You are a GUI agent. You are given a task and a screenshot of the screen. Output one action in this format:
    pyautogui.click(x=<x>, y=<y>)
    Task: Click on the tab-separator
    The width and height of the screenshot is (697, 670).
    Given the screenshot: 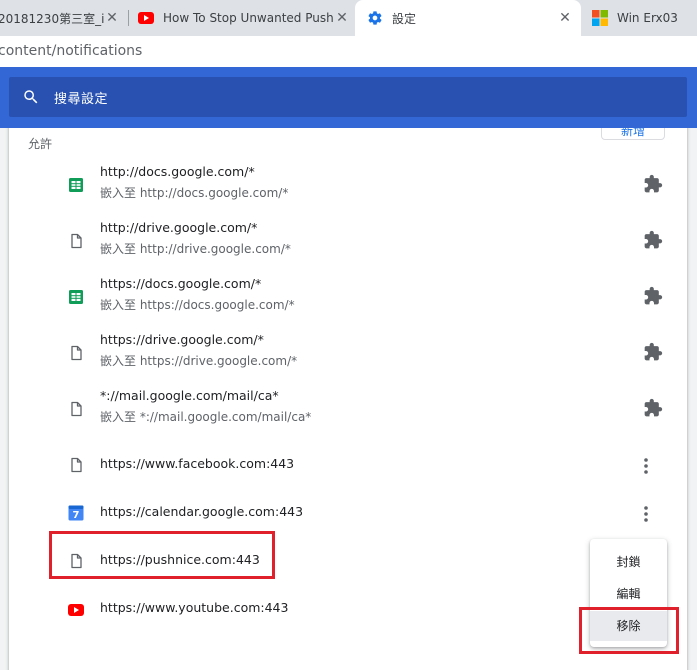 What is the action you would take?
    pyautogui.click(x=128, y=18)
    